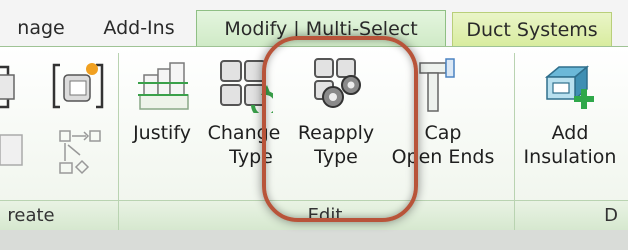 The image size is (628, 250). What do you see at coordinates (246, 86) in the screenshot?
I see `change-type-icon` at bounding box center [246, 86].